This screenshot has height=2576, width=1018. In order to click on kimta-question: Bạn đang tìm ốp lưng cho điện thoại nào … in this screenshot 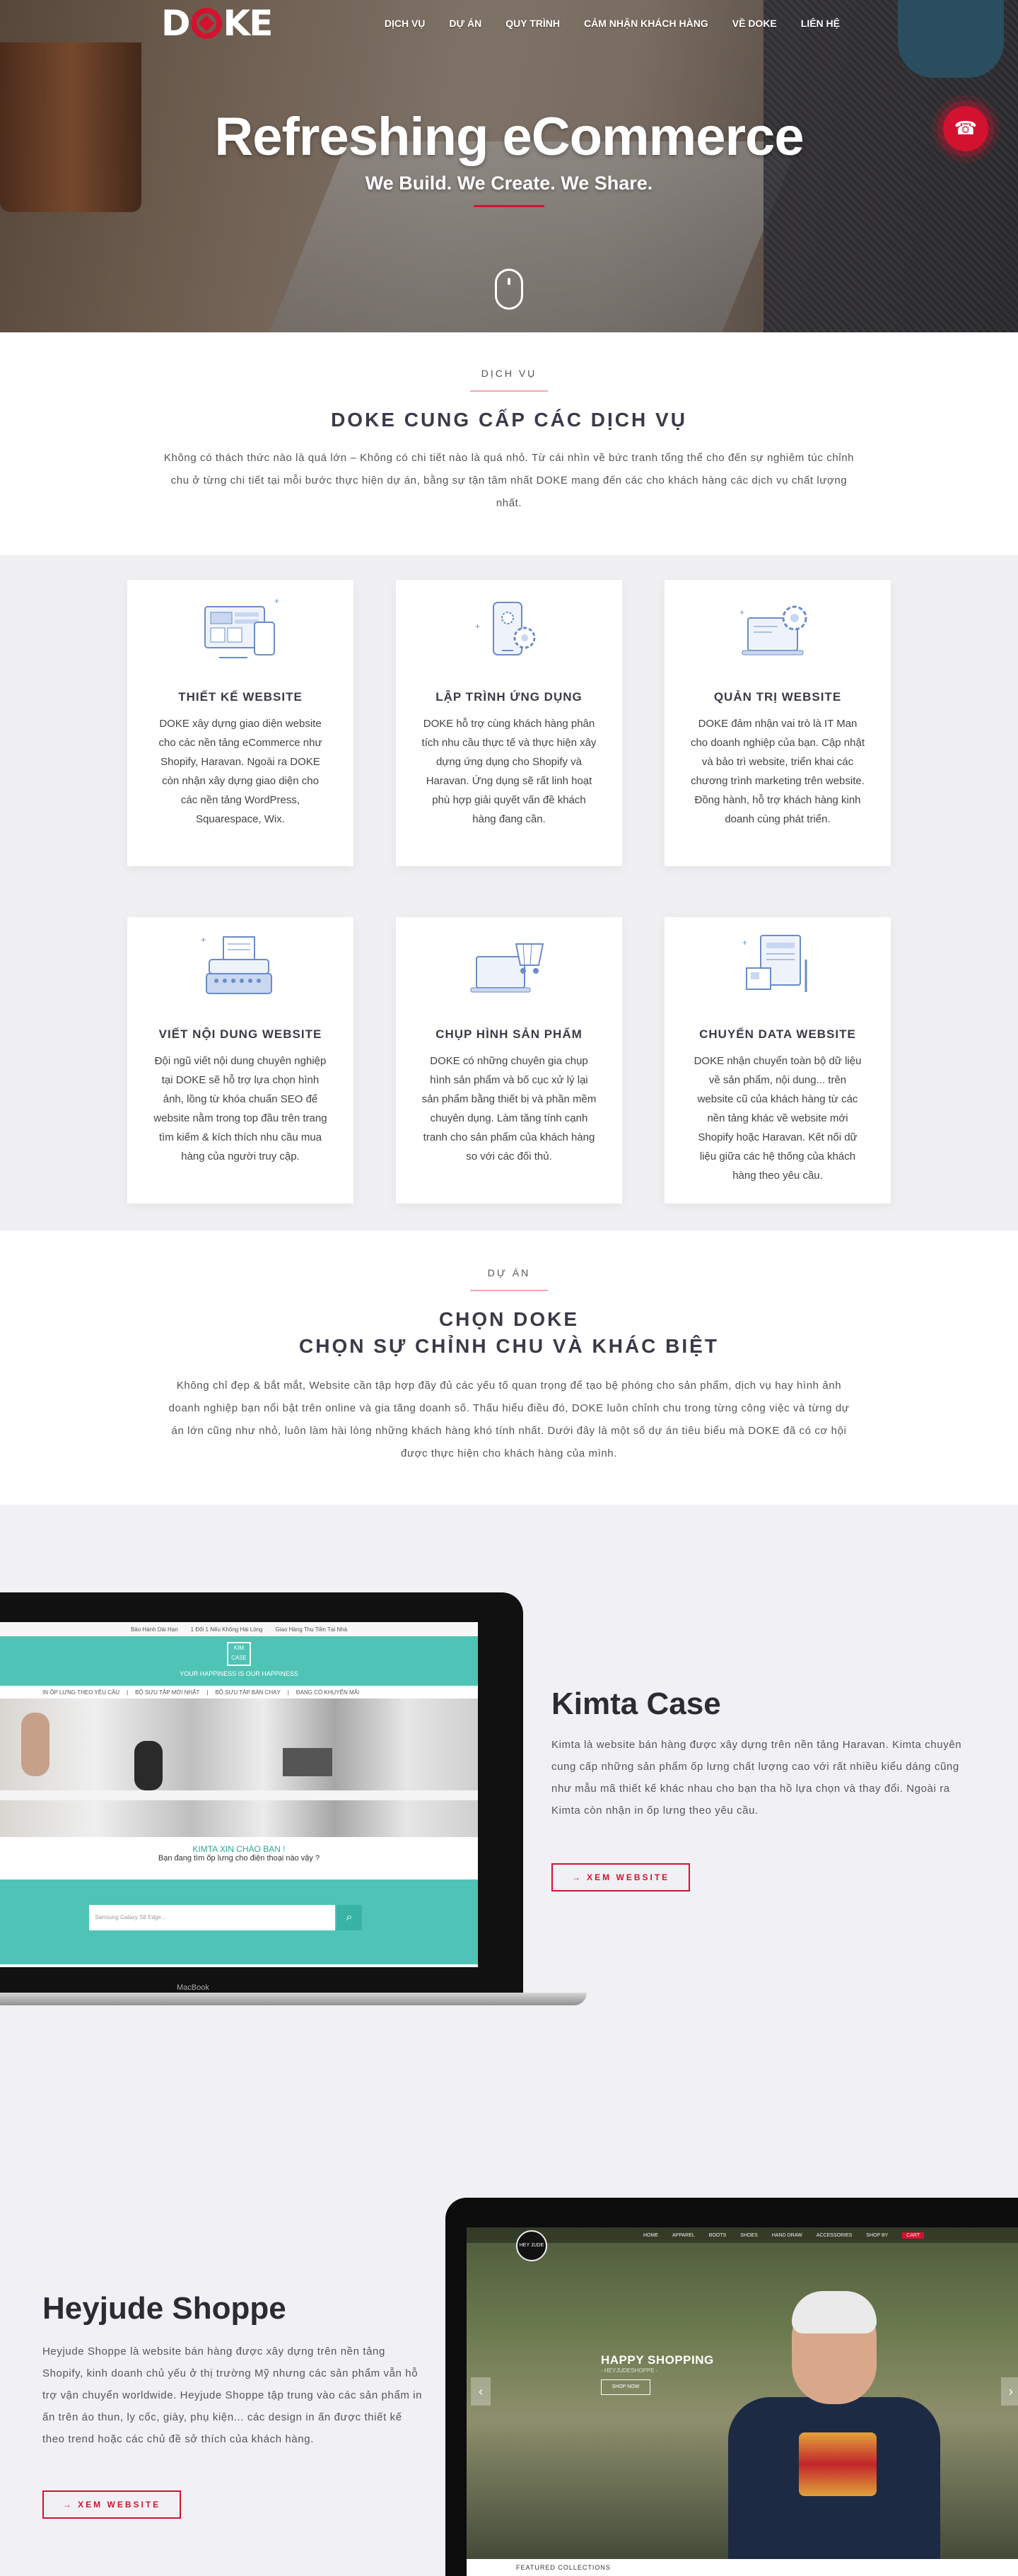, I will do `click(239, 1858)`.